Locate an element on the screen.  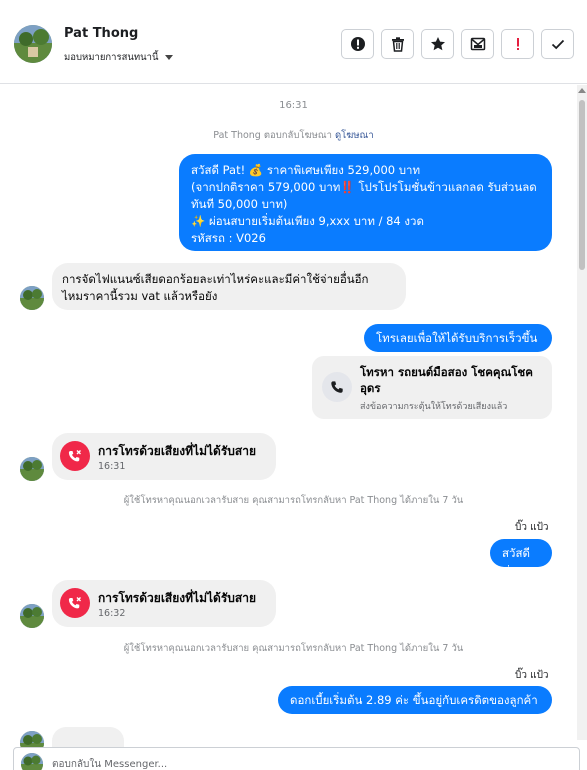
call-card-subtitle: ส่งข้อความกระตุ้นให้โทรด้วยเสียงแล้ว is located at coordinates (434, 407).